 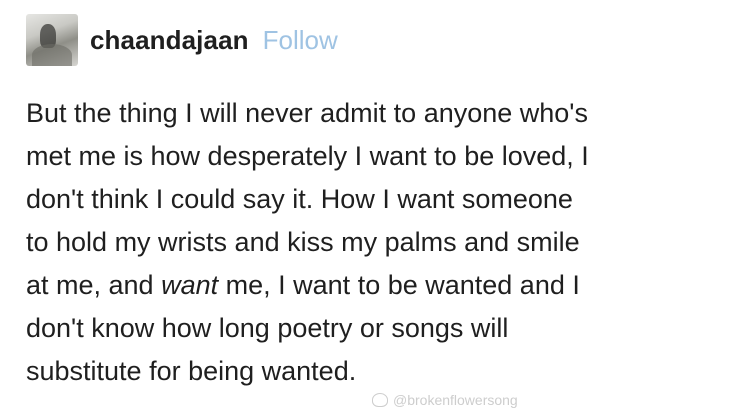 I want to click on watermark: @brokenflowersong, so click(x=445, y=400).